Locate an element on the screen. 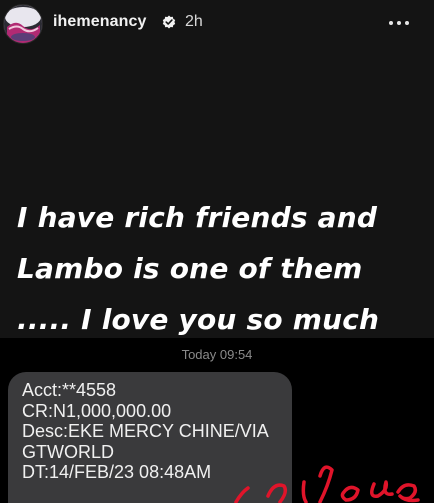 The width and height of the screenshot is (434, 503). avatar-image is located at coordinates (23, 24).